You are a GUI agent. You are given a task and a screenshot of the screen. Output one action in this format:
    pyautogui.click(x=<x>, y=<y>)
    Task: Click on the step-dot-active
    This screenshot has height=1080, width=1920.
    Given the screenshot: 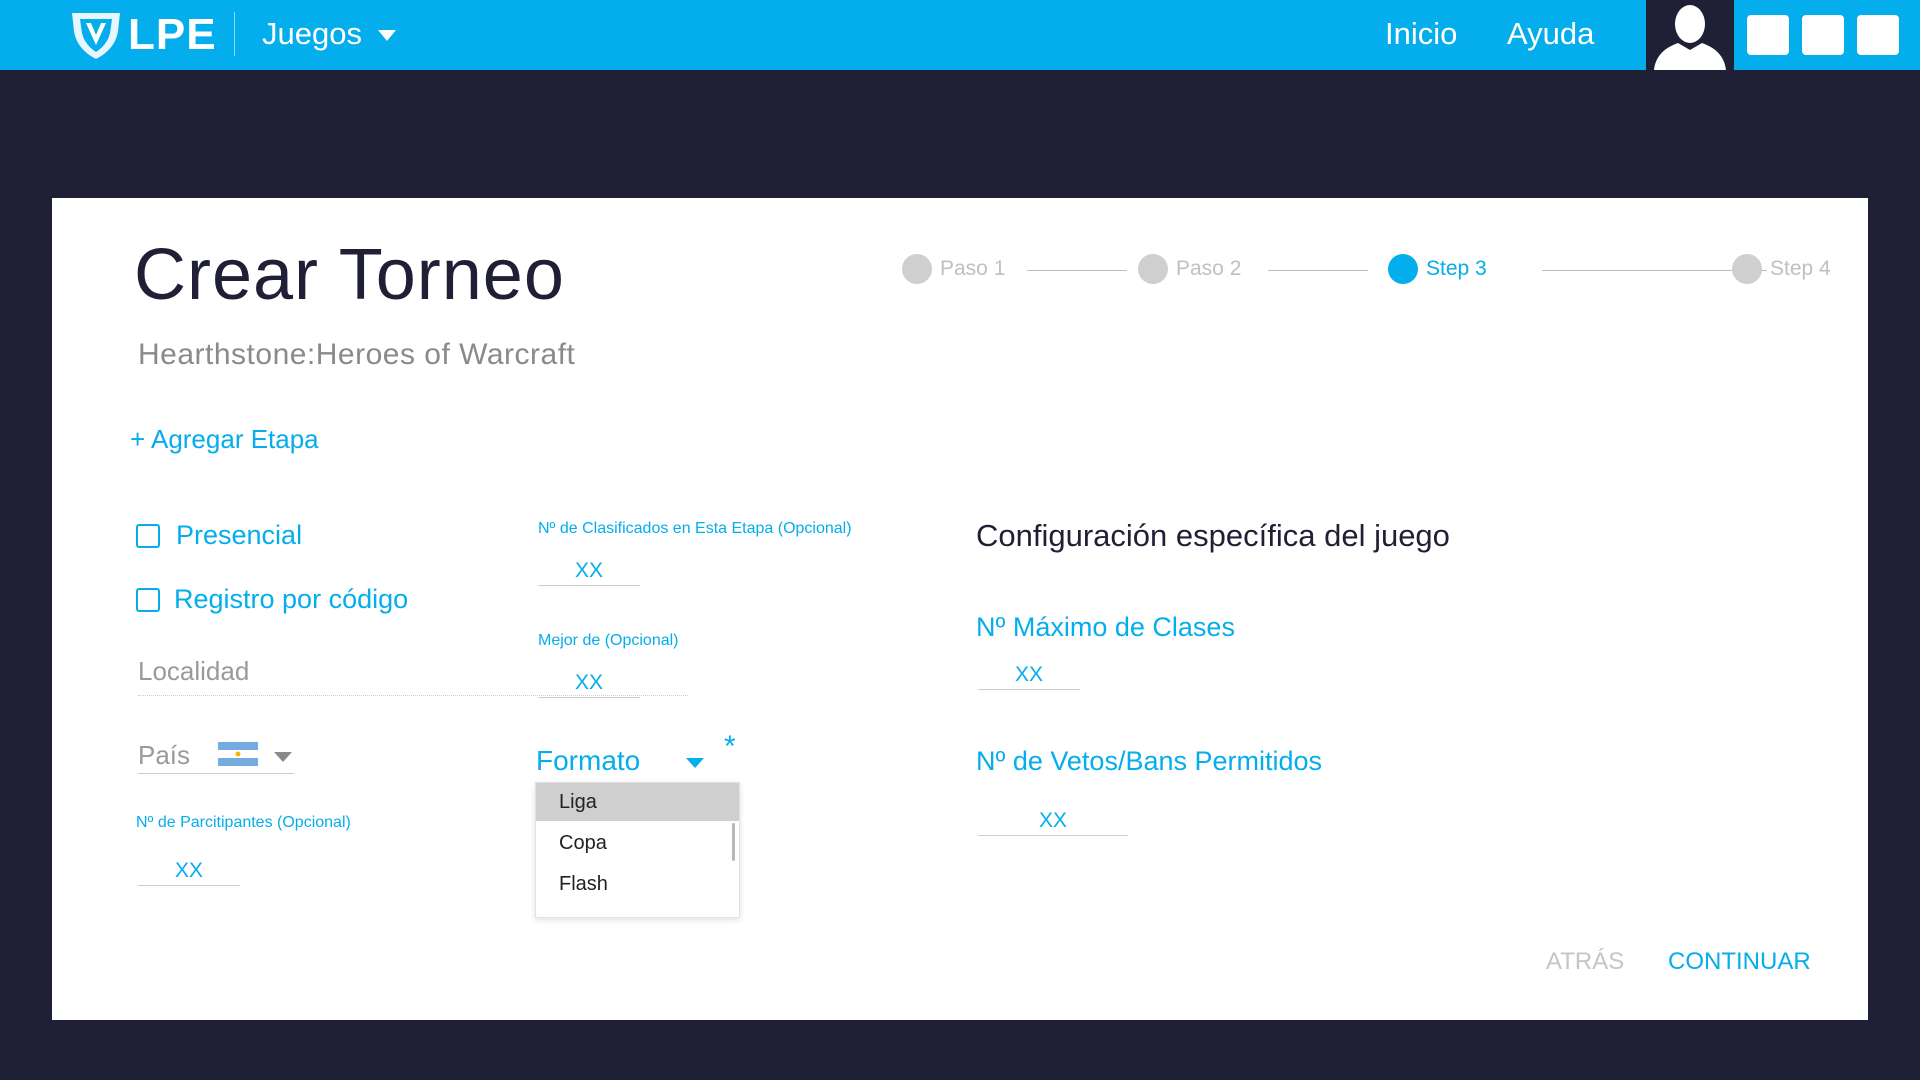 What is the action you would take?
    pyautogui.click(x=1403, y=269)
    